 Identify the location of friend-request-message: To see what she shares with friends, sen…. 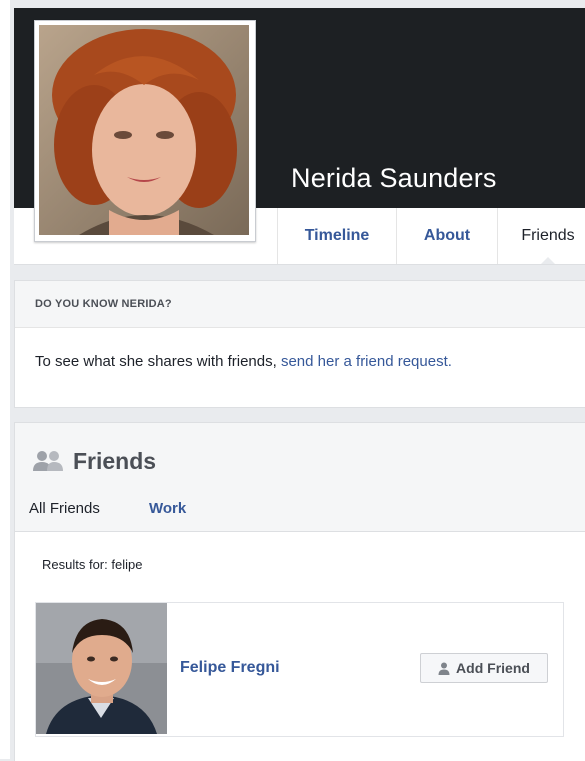
(243, 361).